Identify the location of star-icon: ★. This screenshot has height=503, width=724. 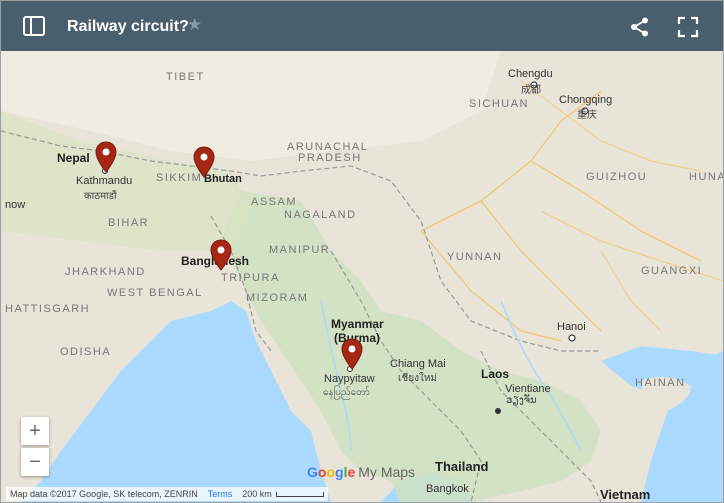
(194, 25).